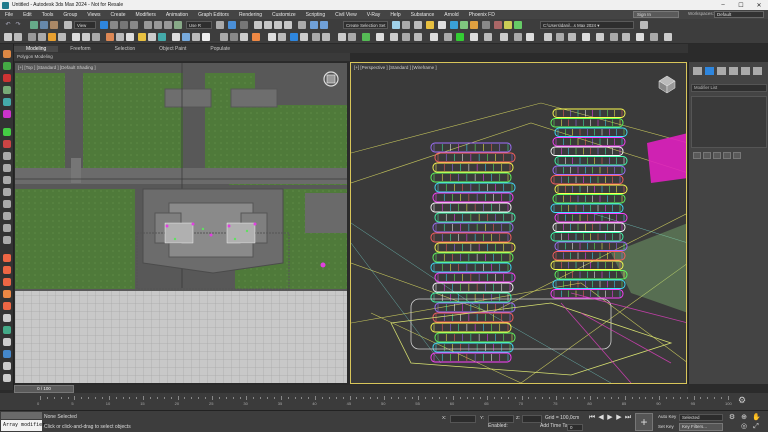  Describe the element at coordinates (272, 37) in the screenshot. I see `tool-grid-icon` at that location.